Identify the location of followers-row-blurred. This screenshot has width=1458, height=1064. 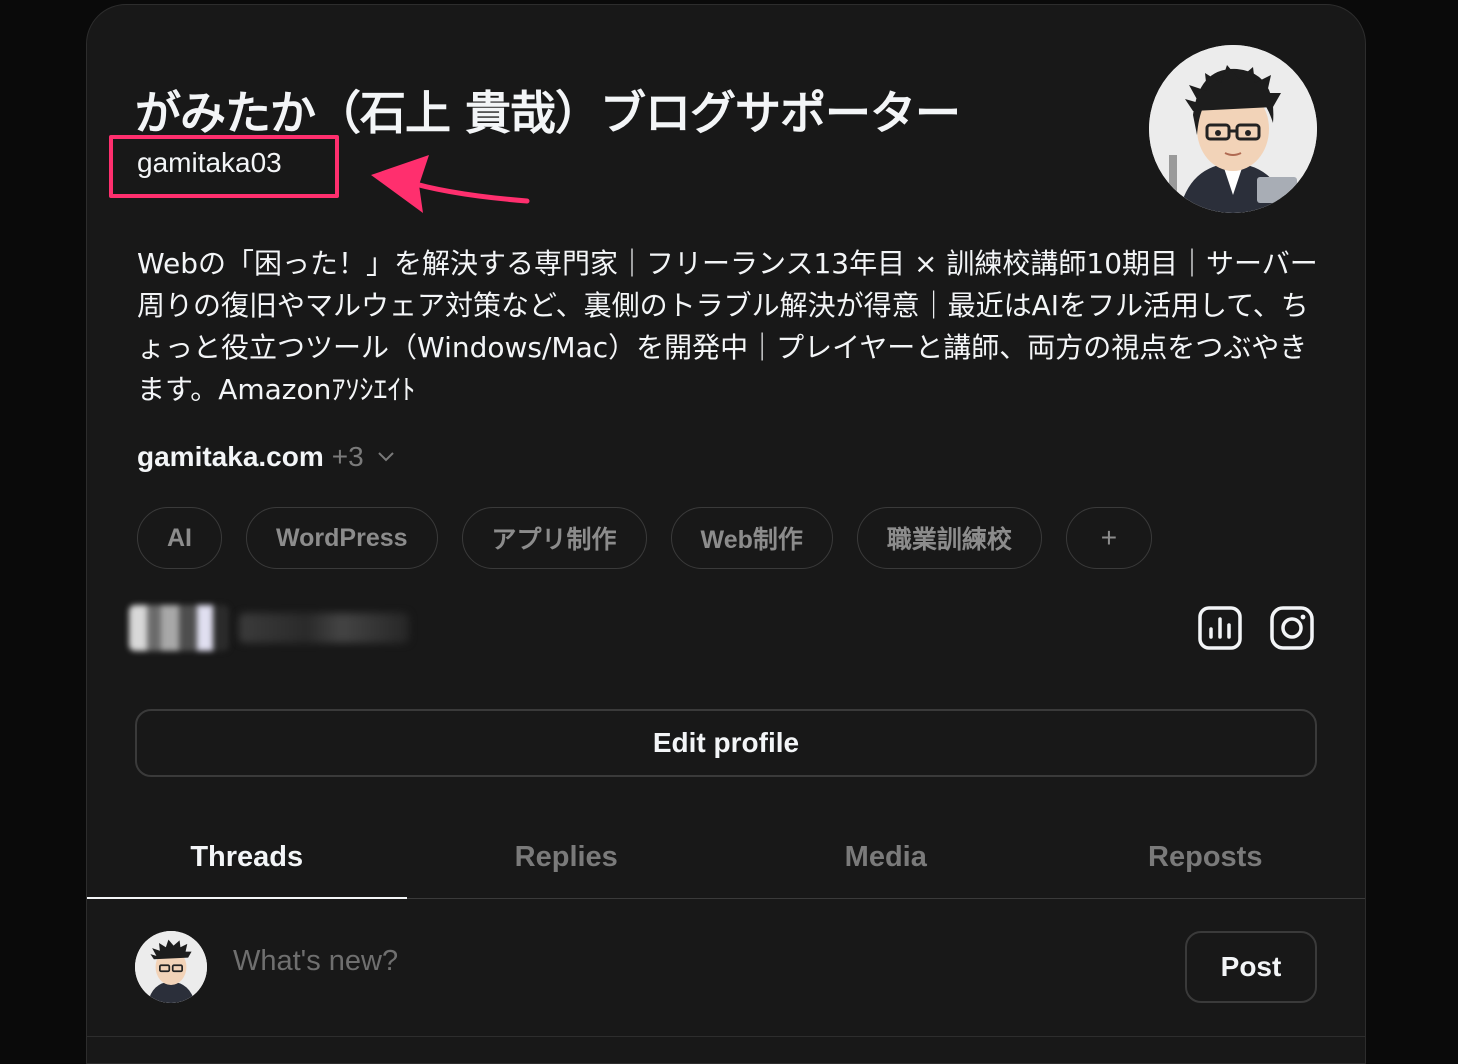
(269, 628).